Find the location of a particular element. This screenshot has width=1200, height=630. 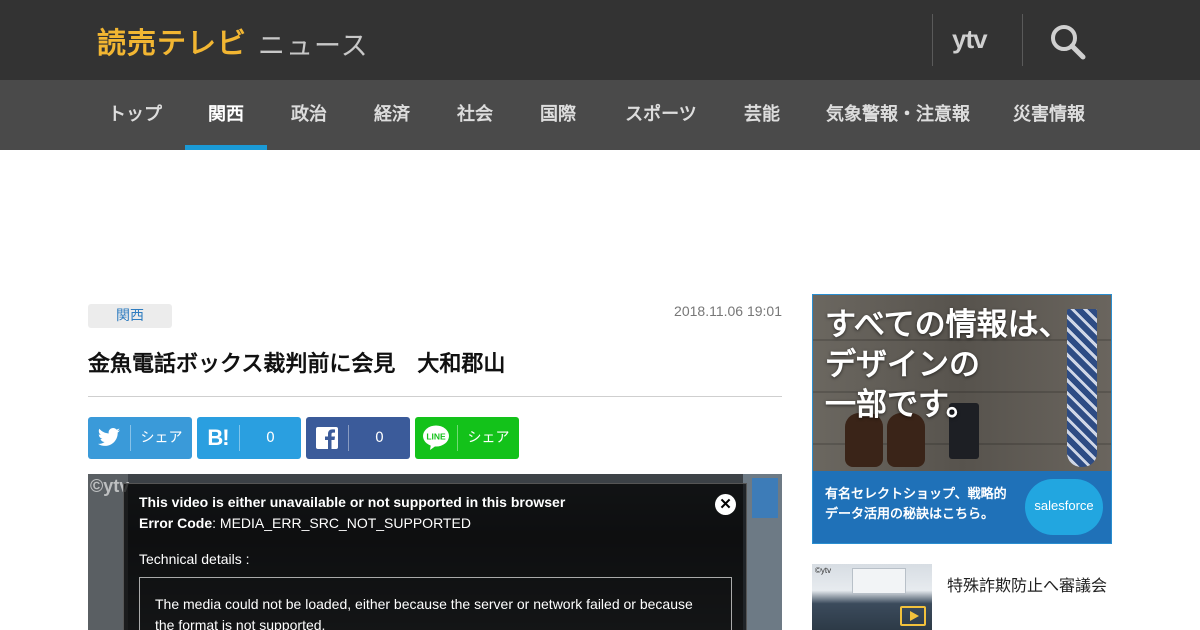

ad-headline-line: デザインの is located at coordinates (902, 365).